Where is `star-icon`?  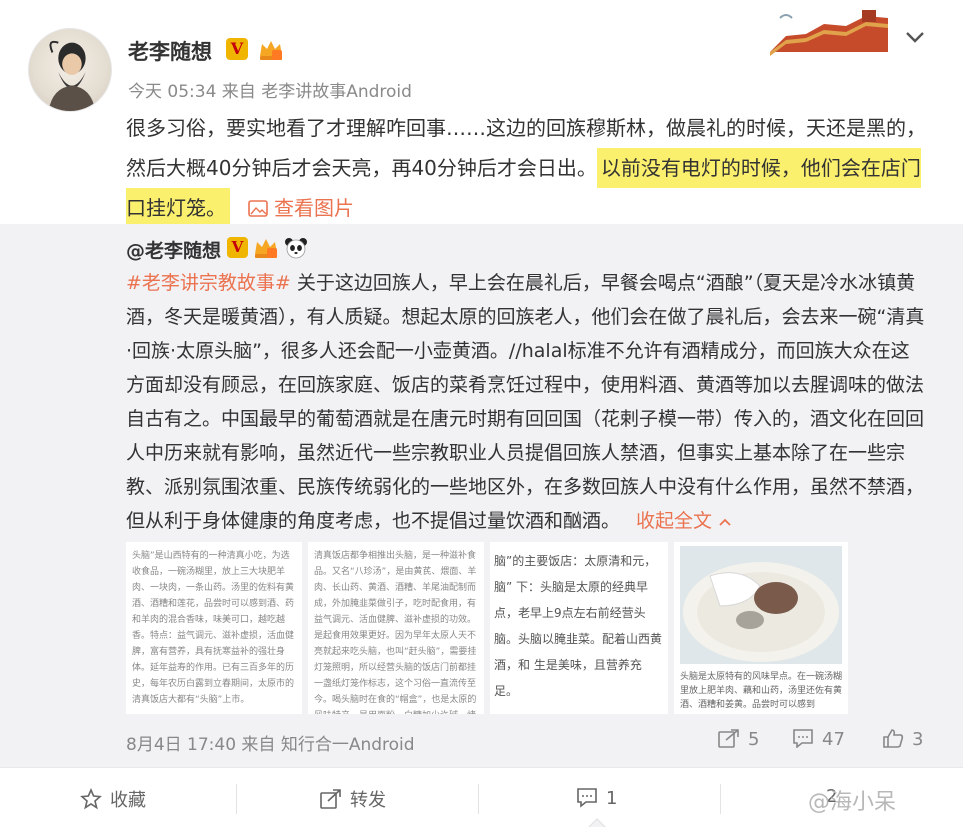 star-icon is located at coordinates (91, 798).